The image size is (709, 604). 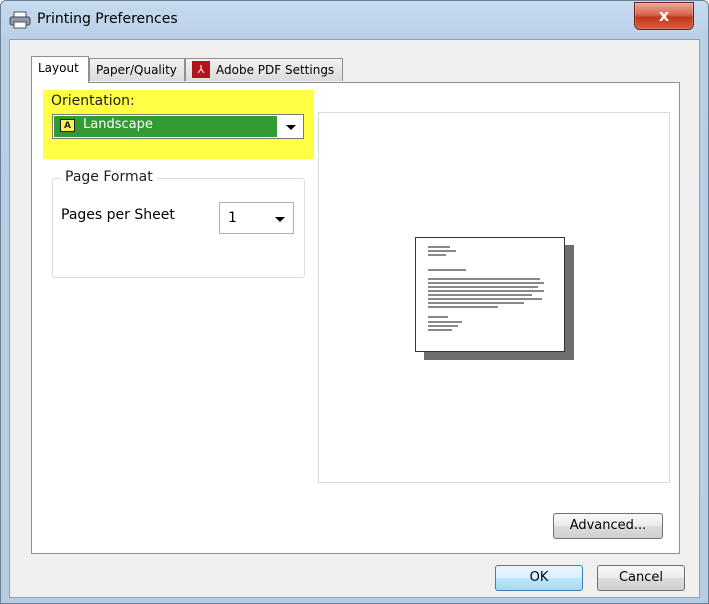 I want to click on tab-layout-label: Layout, so click(x=58, y=68).